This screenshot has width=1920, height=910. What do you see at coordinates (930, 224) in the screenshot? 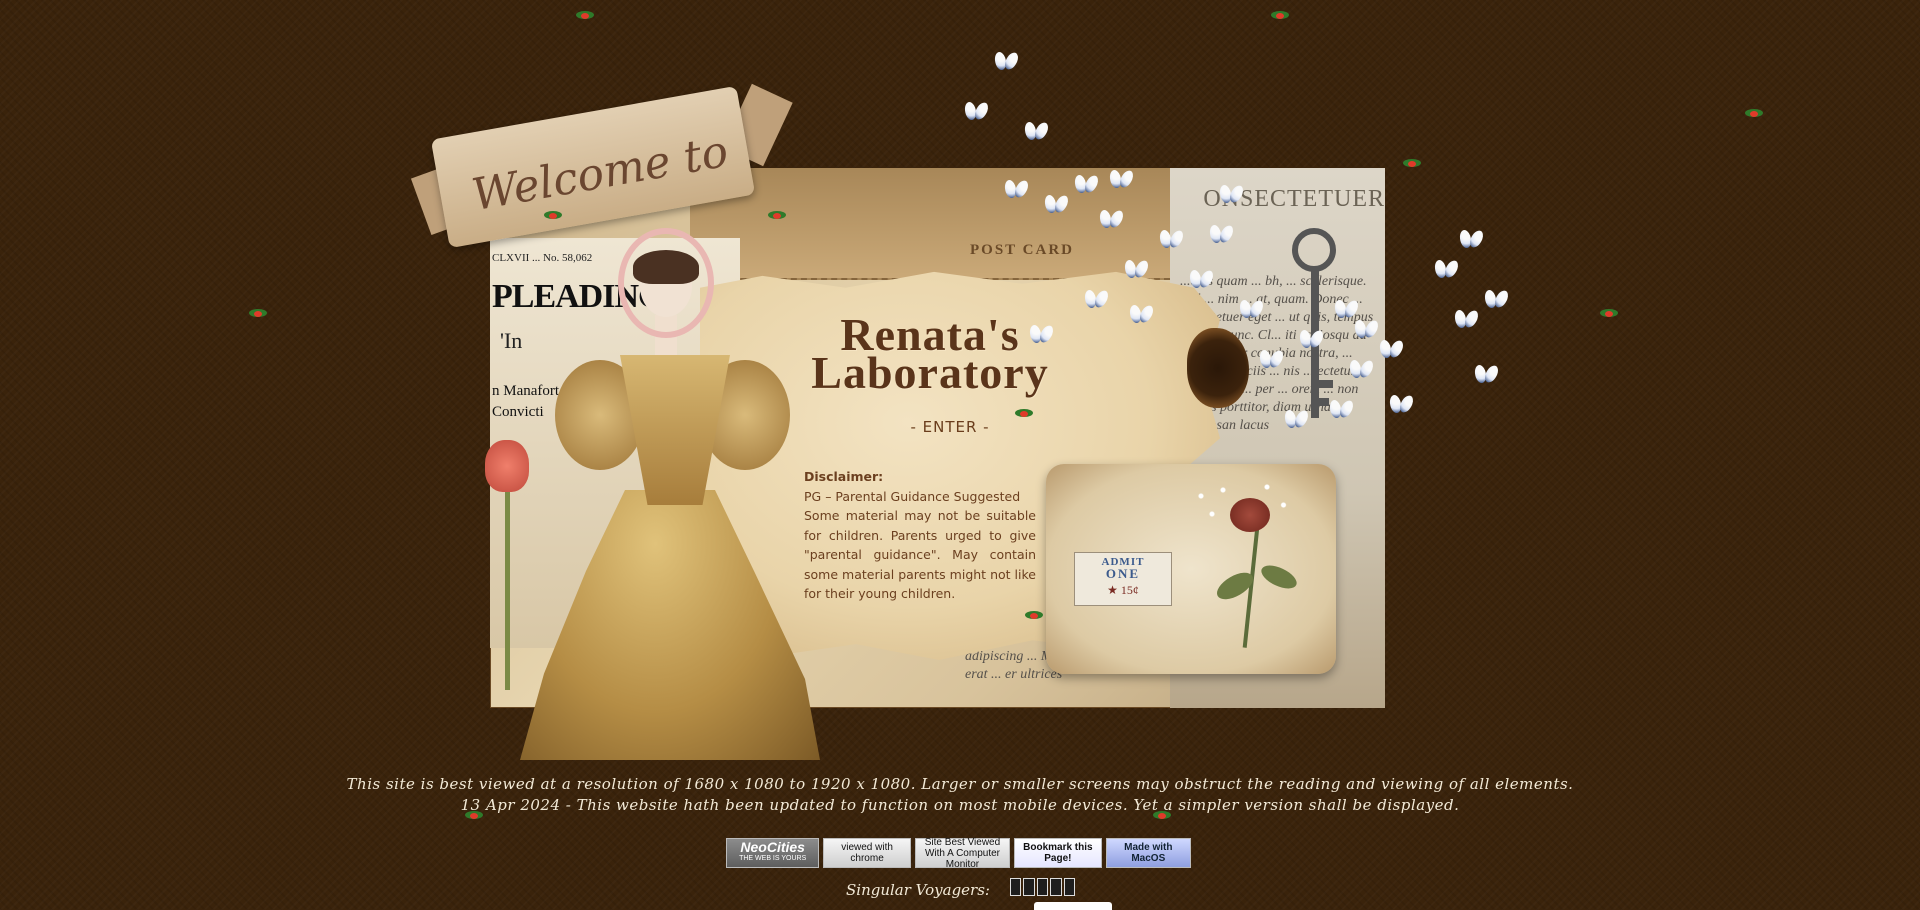
I see `postcard-strip` at bounding box center [930, 224].